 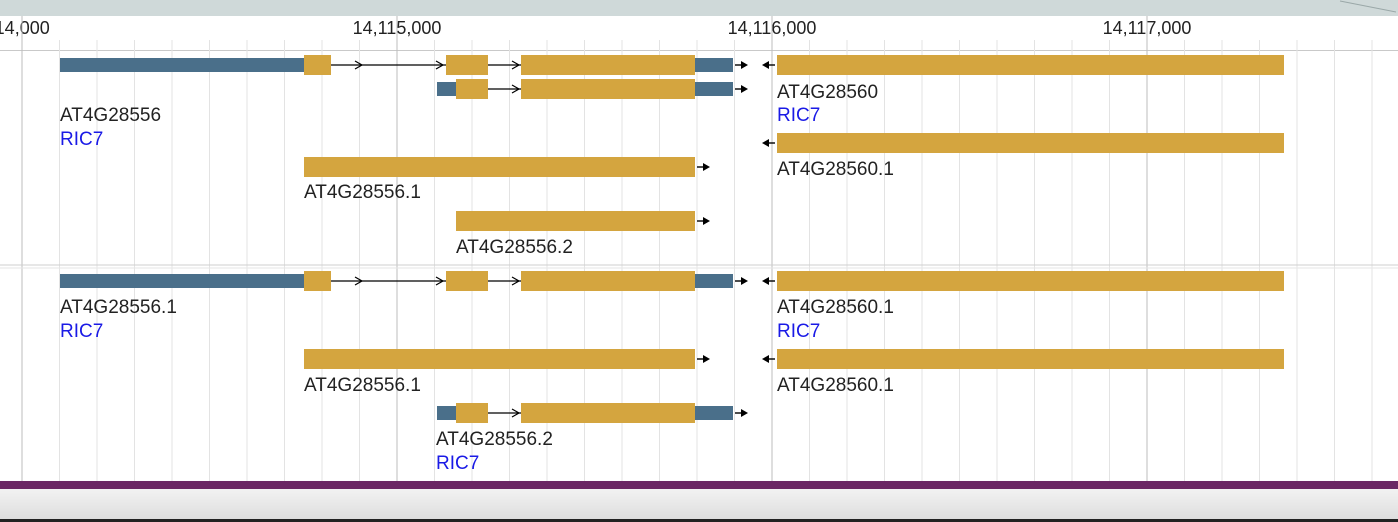 What do you see at coordinates (699, 485) in the screenshot?
I see `track-separator-bar` at bounding box center [699, 485].